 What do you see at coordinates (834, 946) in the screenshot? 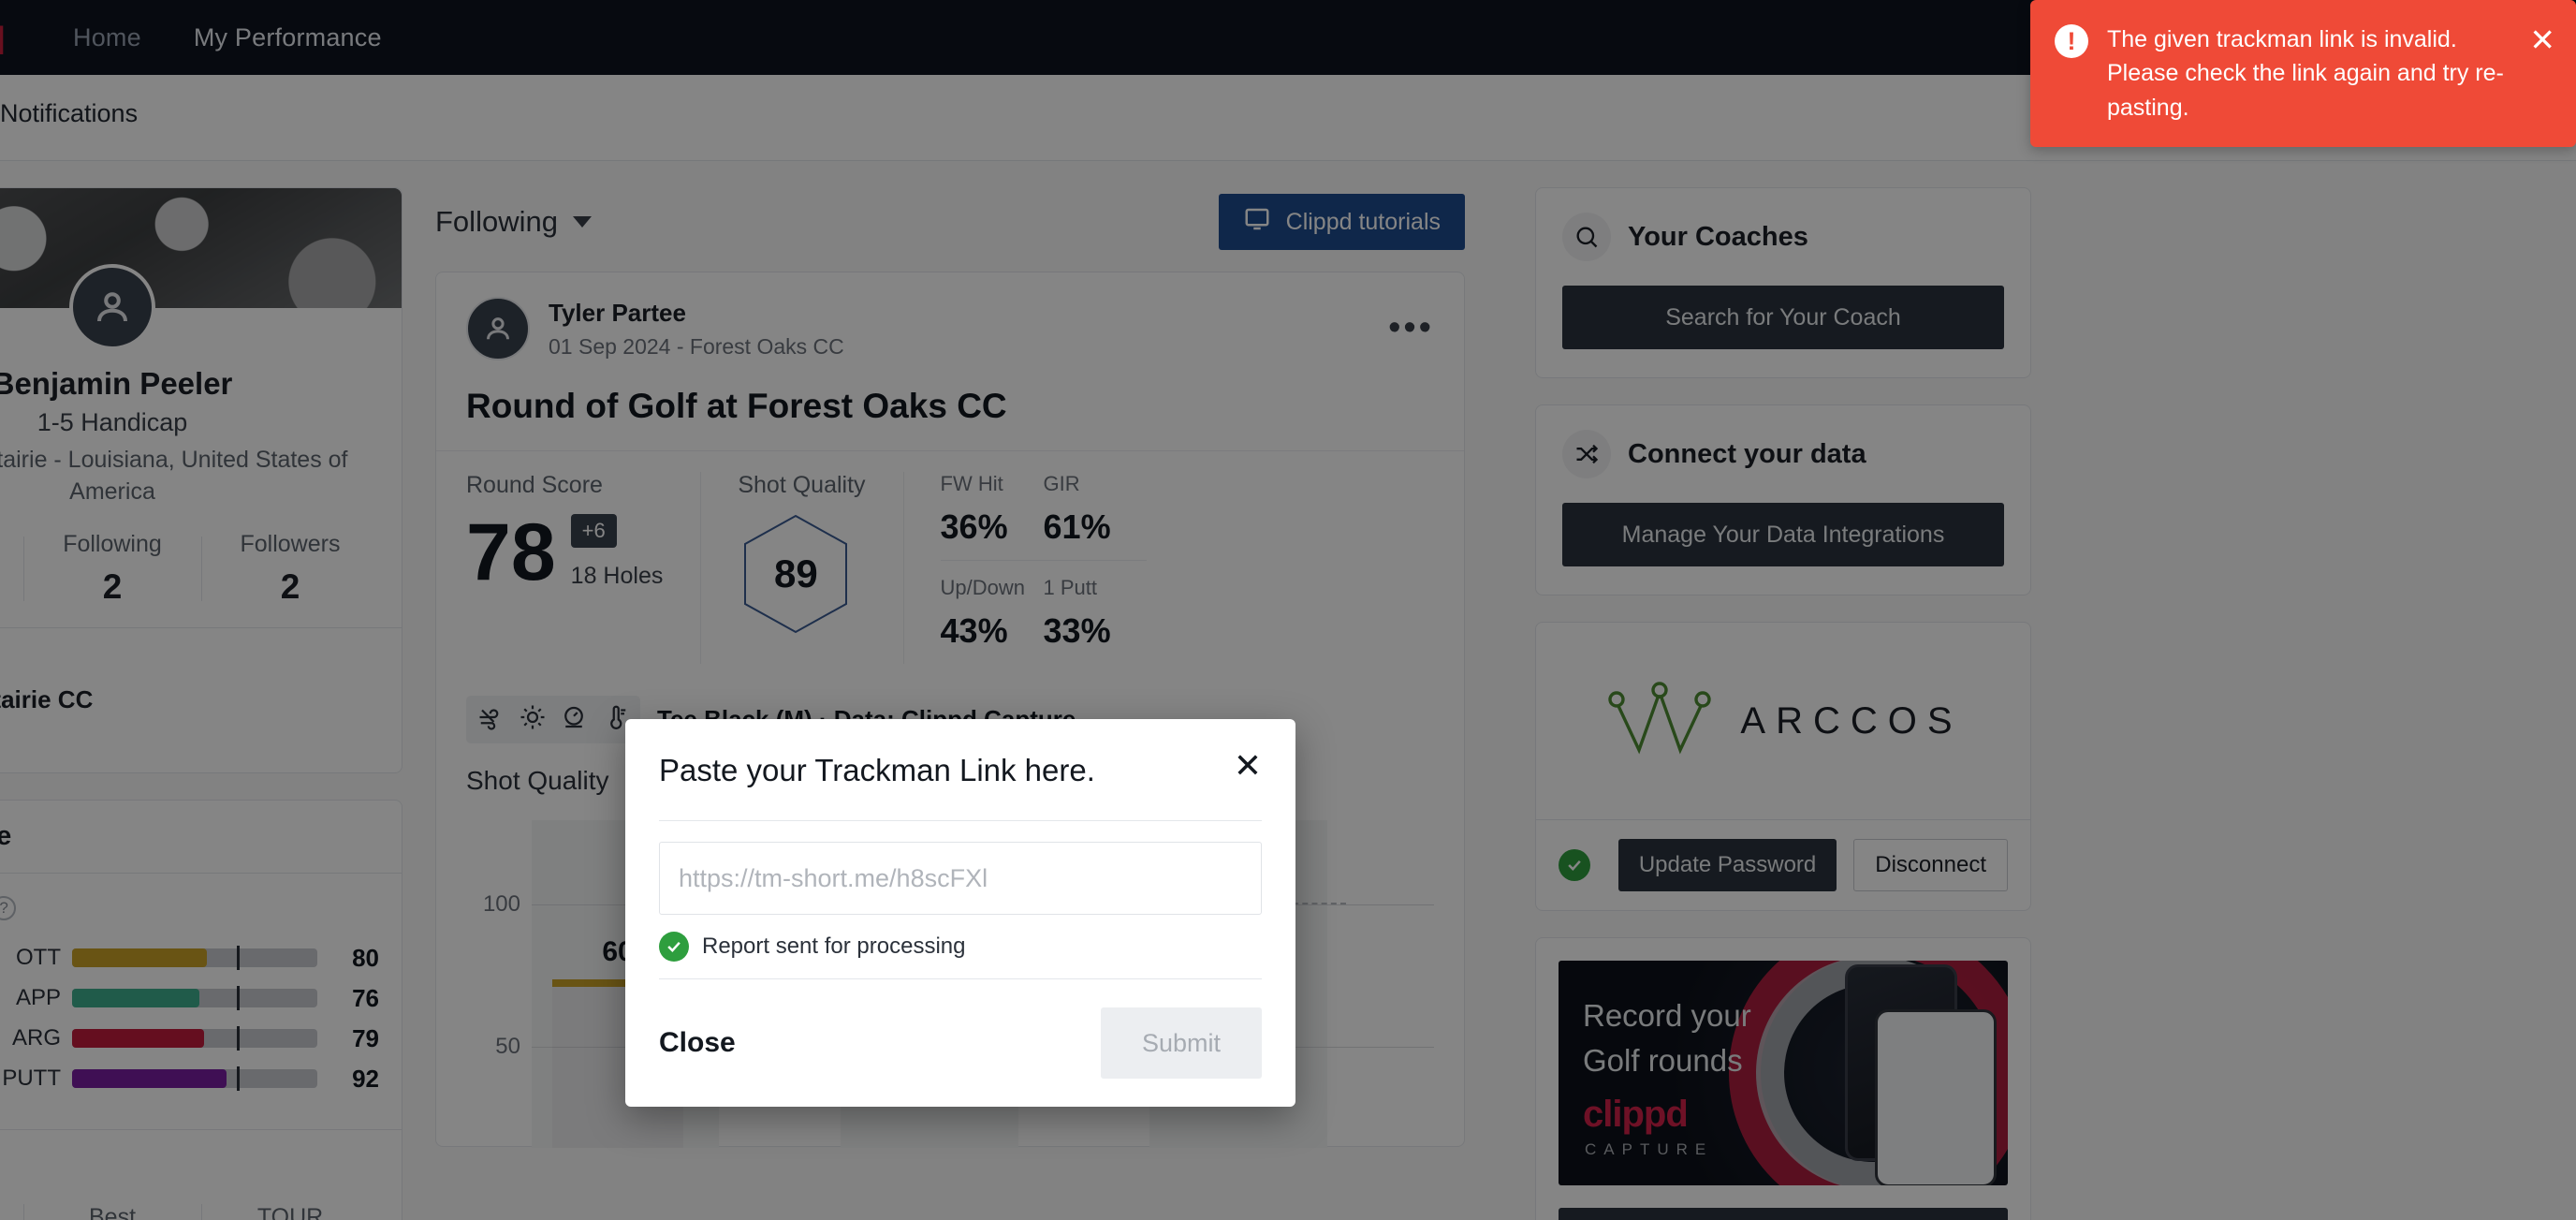
I see `modal-status-text: Report sent for processing` at bounding box center [834, 946].